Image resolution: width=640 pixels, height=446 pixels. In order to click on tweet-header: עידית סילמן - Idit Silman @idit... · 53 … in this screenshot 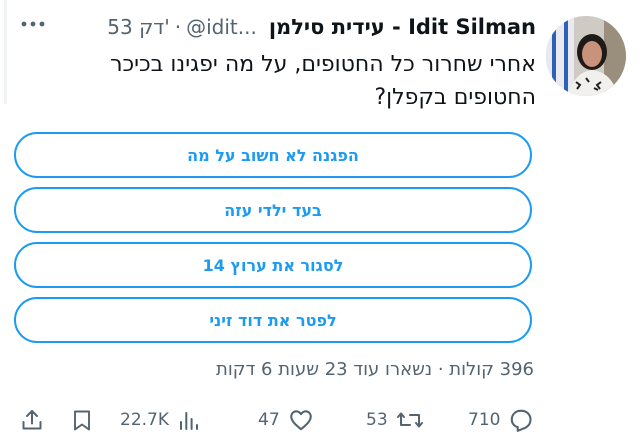, I will do `click(321, 27)`.